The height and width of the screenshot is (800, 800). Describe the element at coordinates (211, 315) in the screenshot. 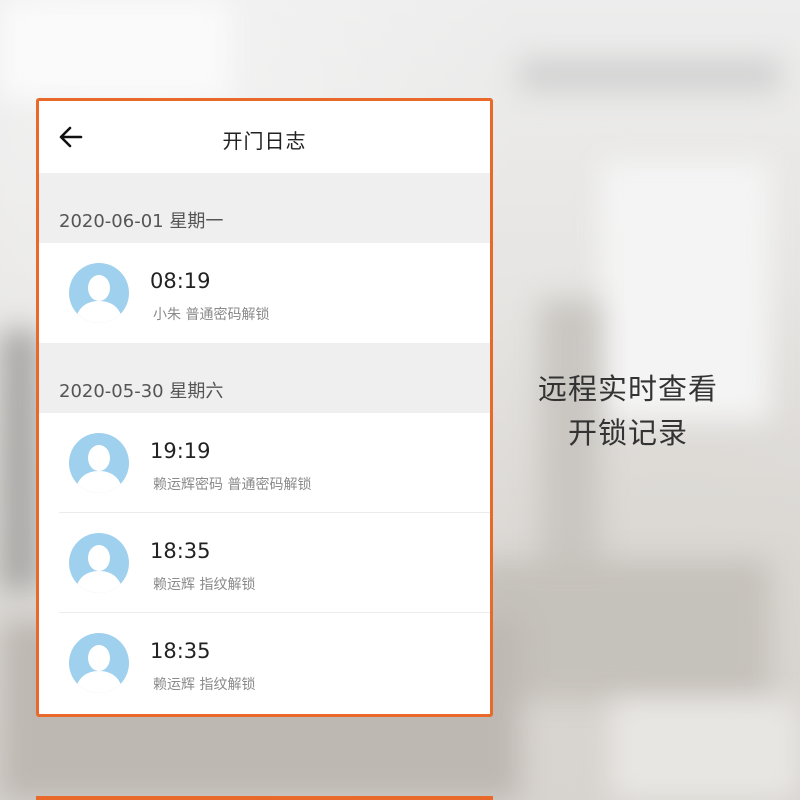

I see `entry-desc: 小朱 普通密码解锁` at that location.